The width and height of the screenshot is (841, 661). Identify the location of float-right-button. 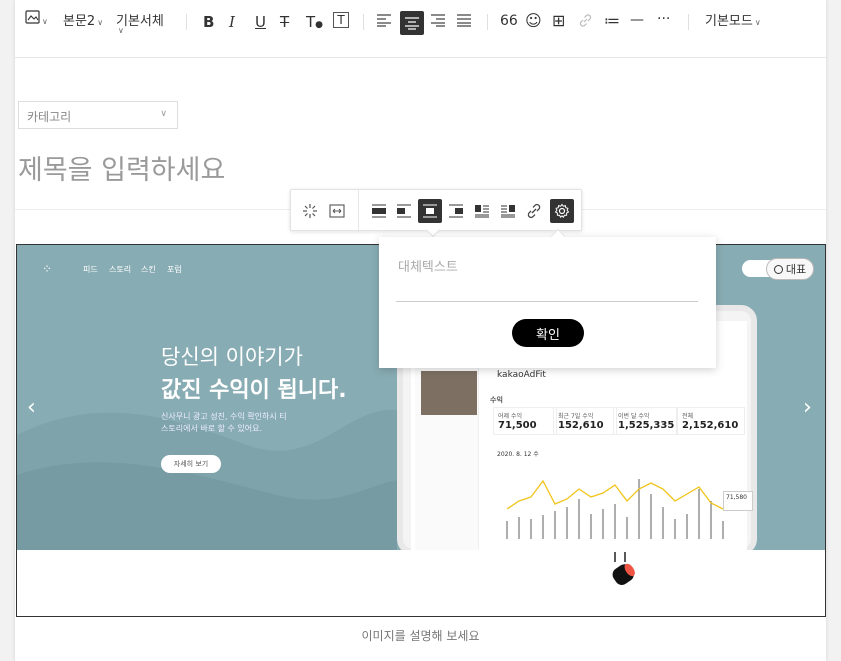
(508, 211).